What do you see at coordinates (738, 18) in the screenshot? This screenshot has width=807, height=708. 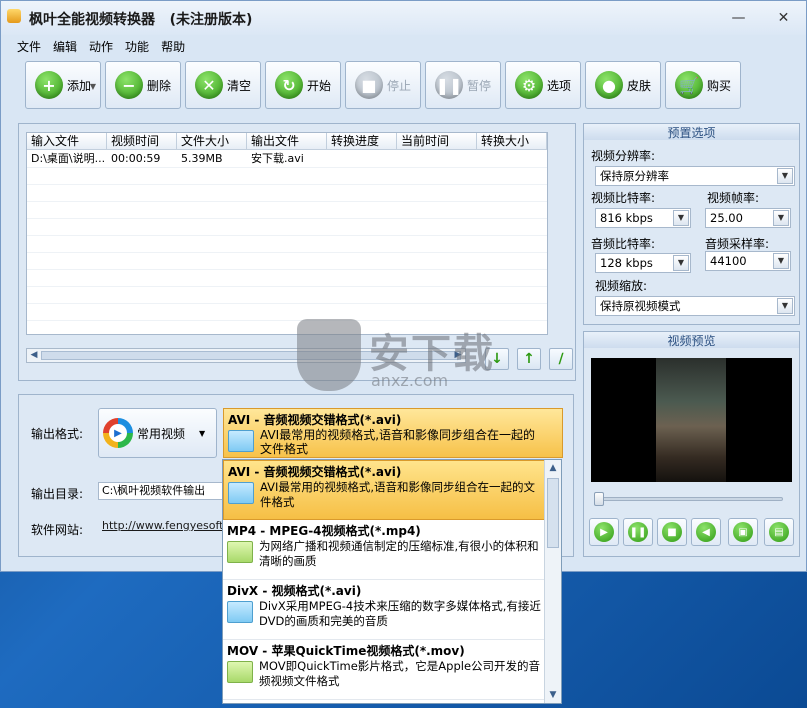 I see `minimize-button: —` at bounding box center [738, 18].